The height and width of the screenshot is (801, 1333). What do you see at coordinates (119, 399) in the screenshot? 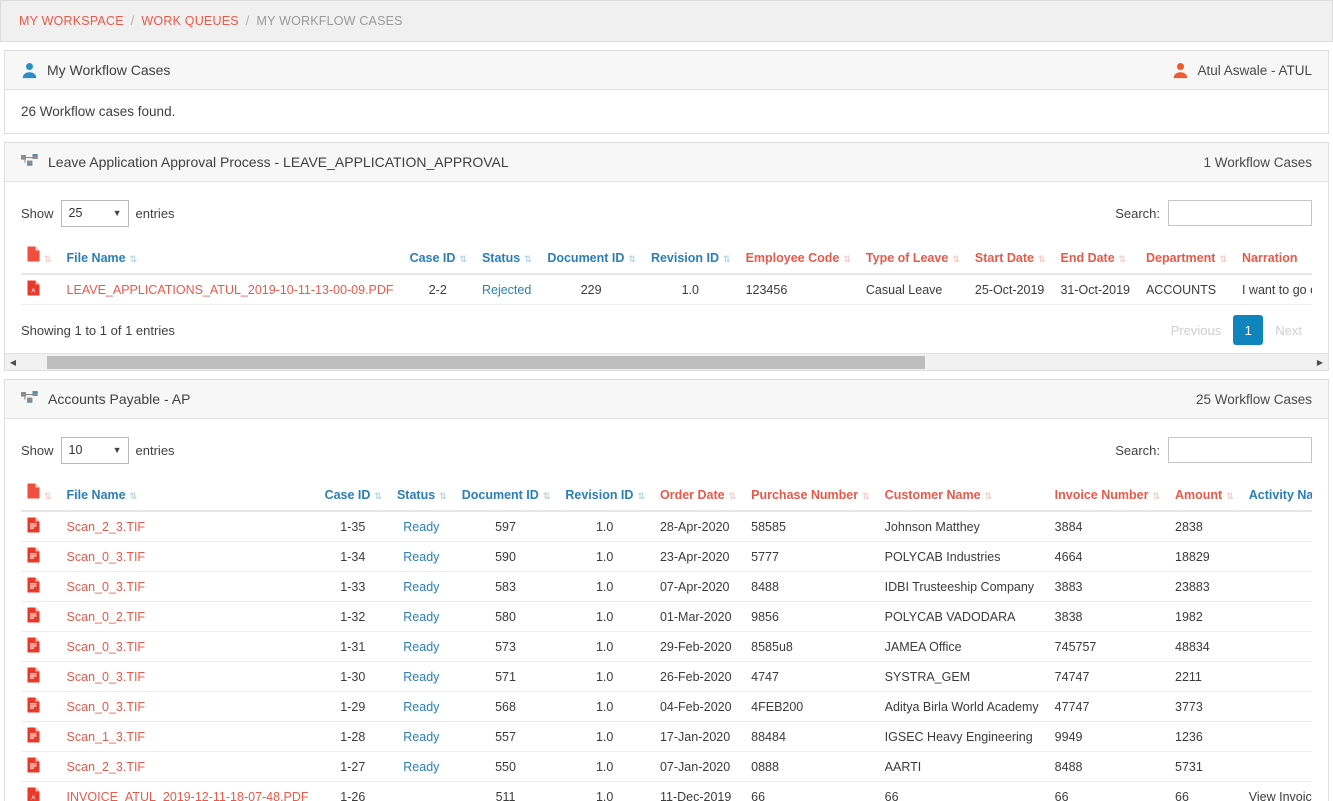
I see `panel-title-label: Accounts Payable - AP` at bounding box center [119, 399].